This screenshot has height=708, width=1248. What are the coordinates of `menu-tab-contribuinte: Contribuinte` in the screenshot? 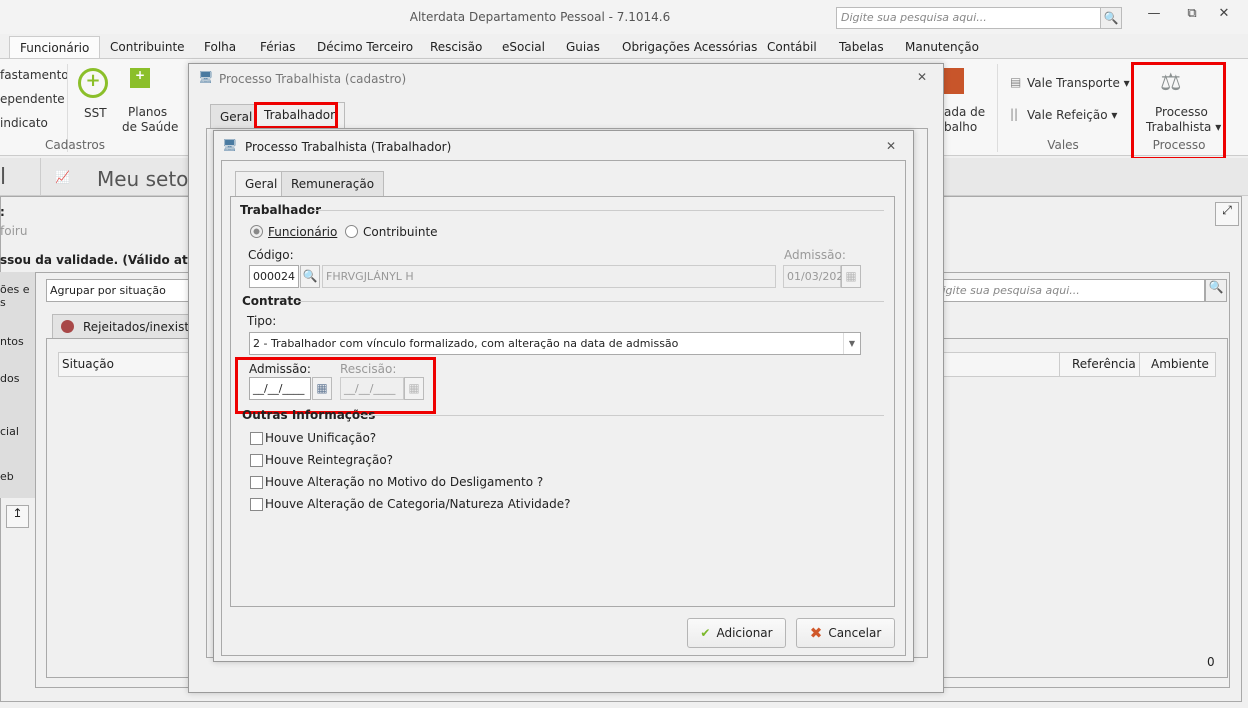 It's located at (147, 47).